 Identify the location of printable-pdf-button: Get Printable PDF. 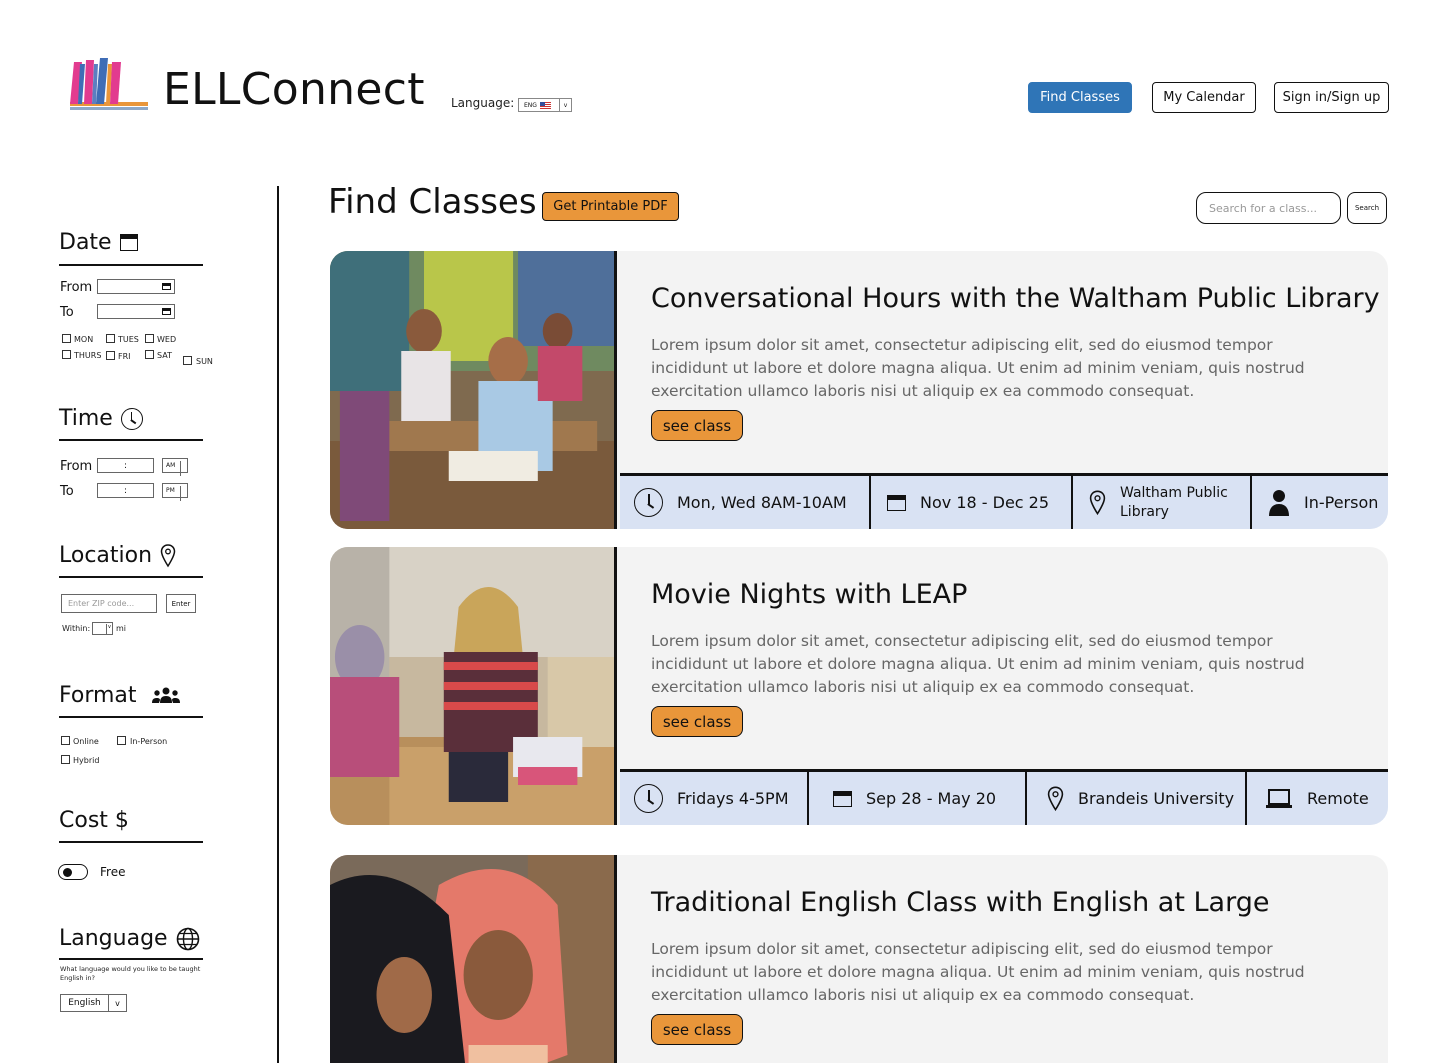
(610, 206).